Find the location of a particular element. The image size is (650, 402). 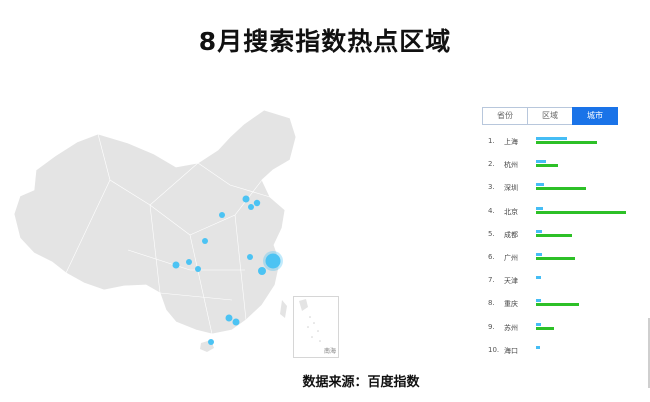

city-name: 北京 is located at coordinates (511, 211).